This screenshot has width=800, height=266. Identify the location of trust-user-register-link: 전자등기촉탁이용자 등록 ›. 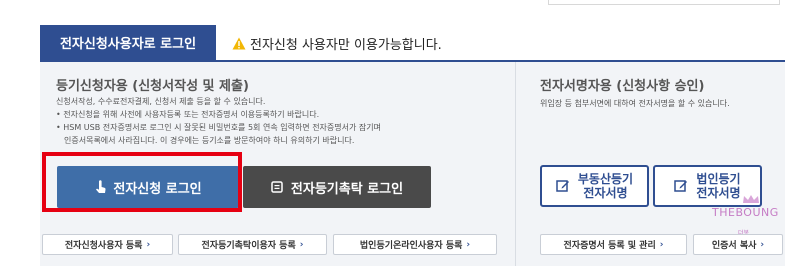
(252, 244).